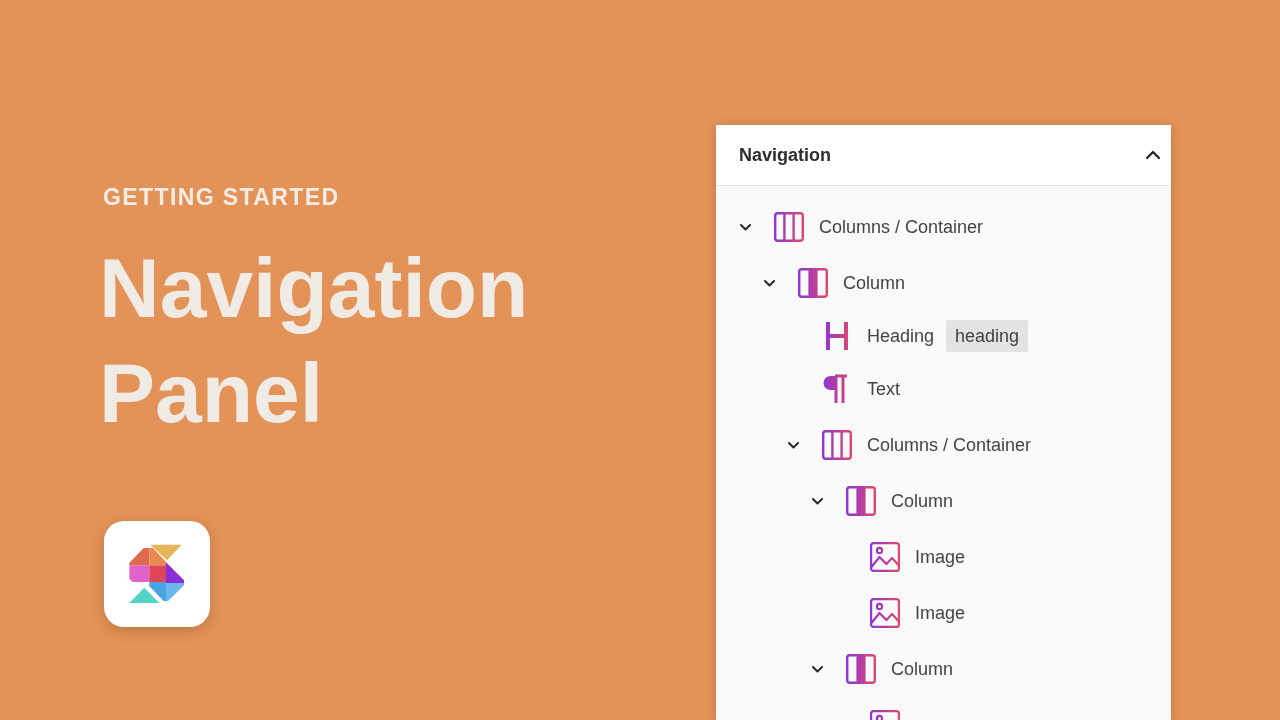 The width and height of the screenshot is (1280, 720). I want to click on logo-icon, so click(157, 574).